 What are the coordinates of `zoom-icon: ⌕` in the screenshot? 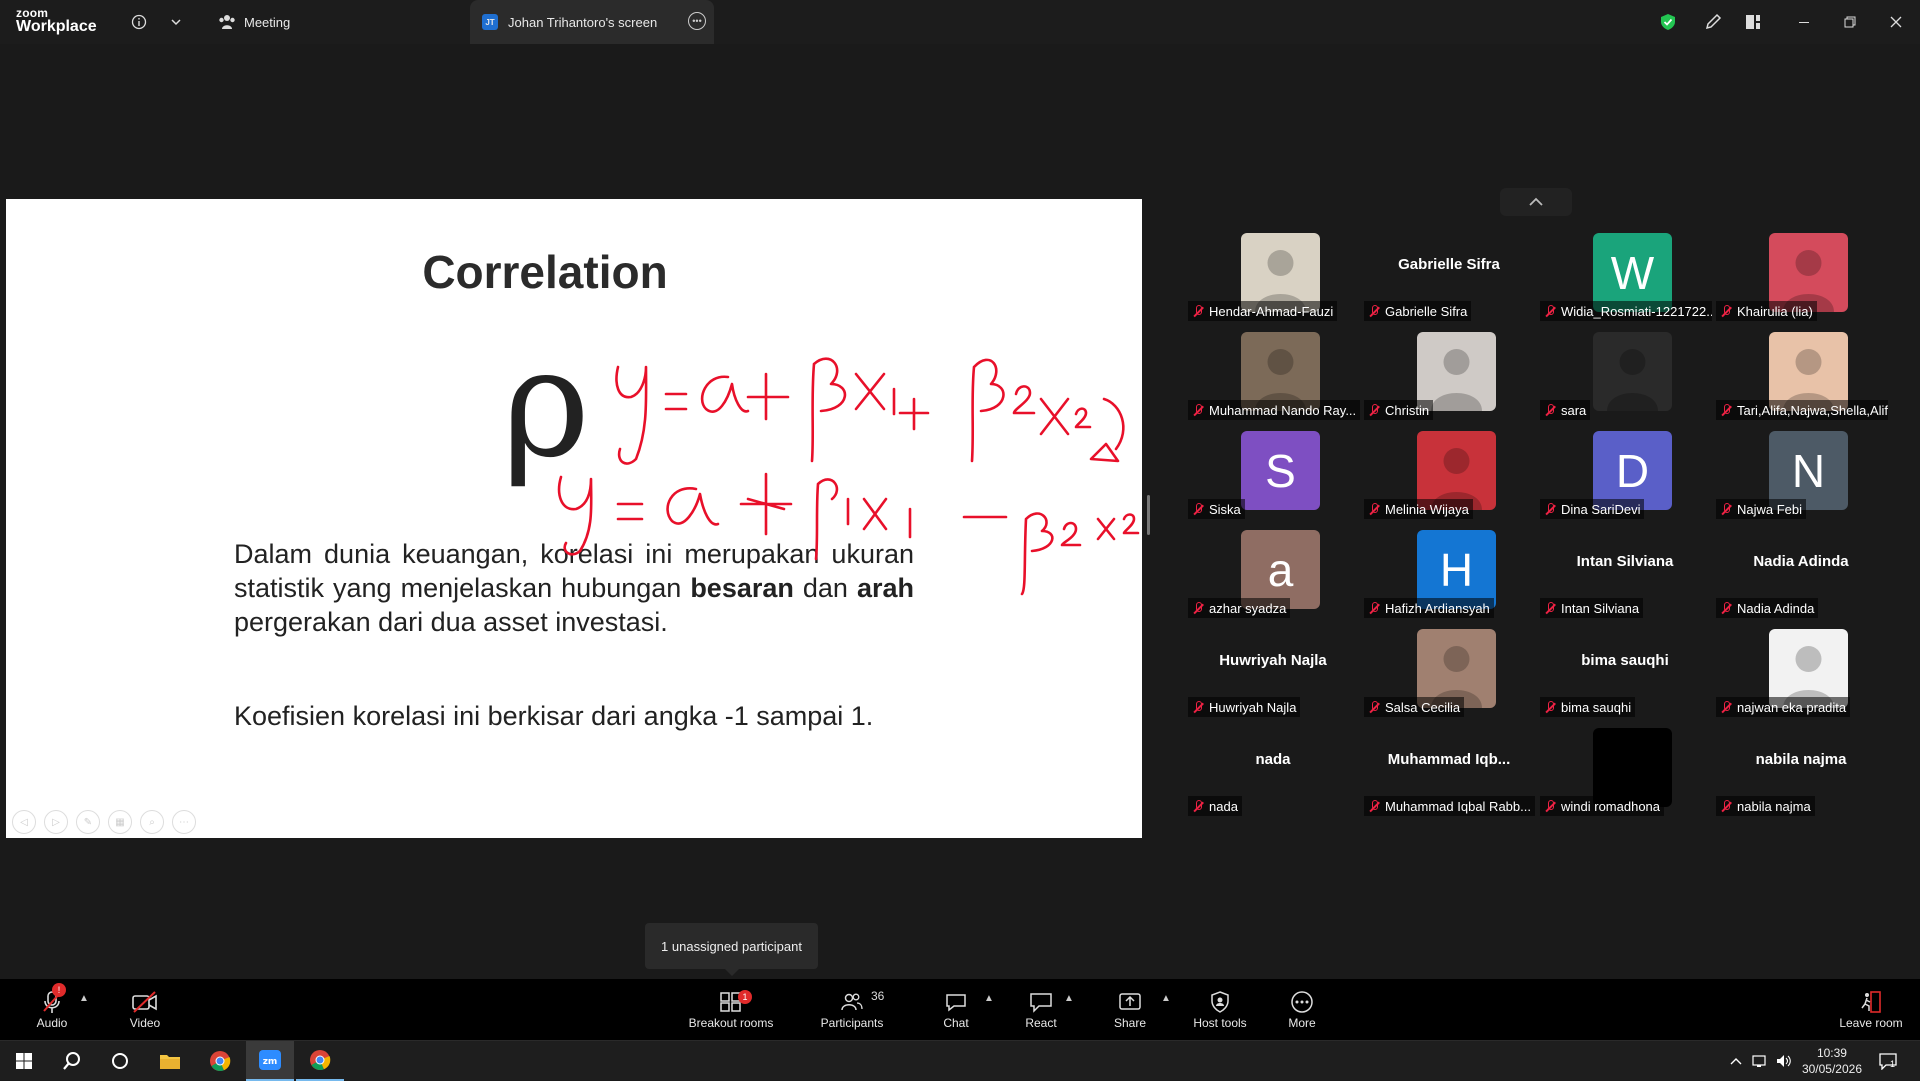 It's located at (152, 822).